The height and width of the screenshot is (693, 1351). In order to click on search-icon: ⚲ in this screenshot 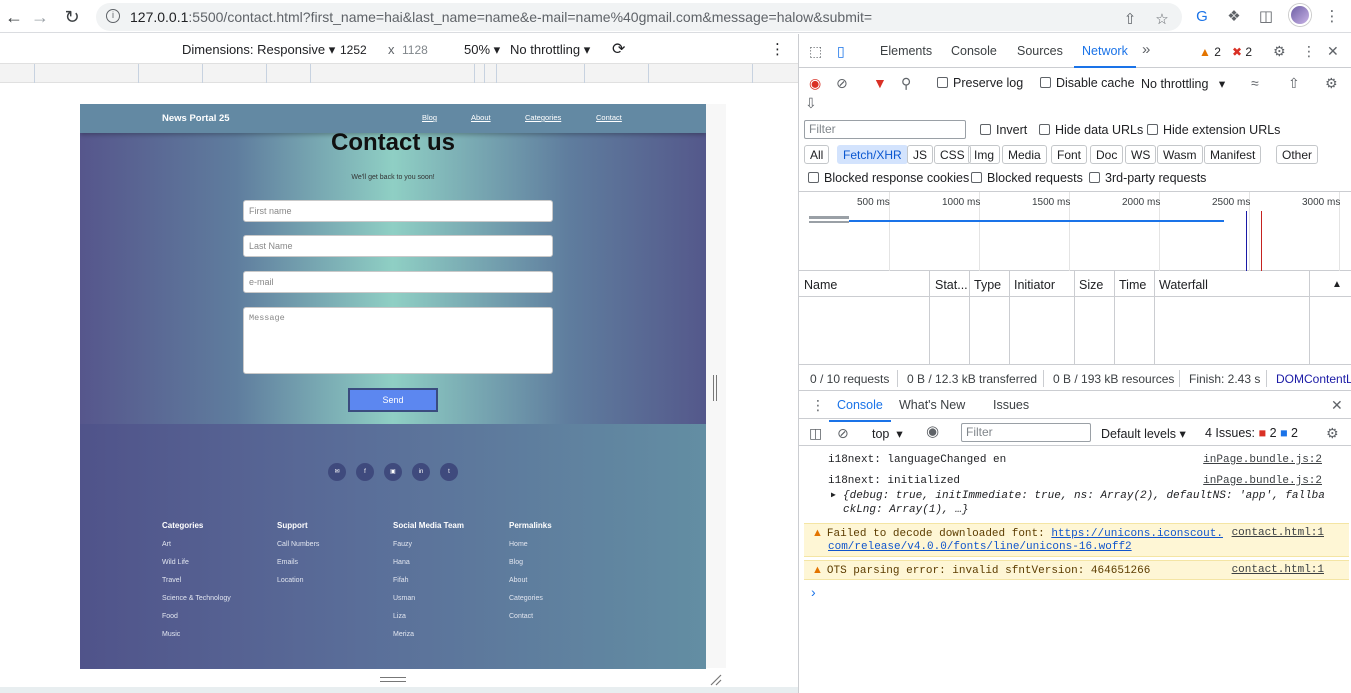, I will do `click(906, 83)`.